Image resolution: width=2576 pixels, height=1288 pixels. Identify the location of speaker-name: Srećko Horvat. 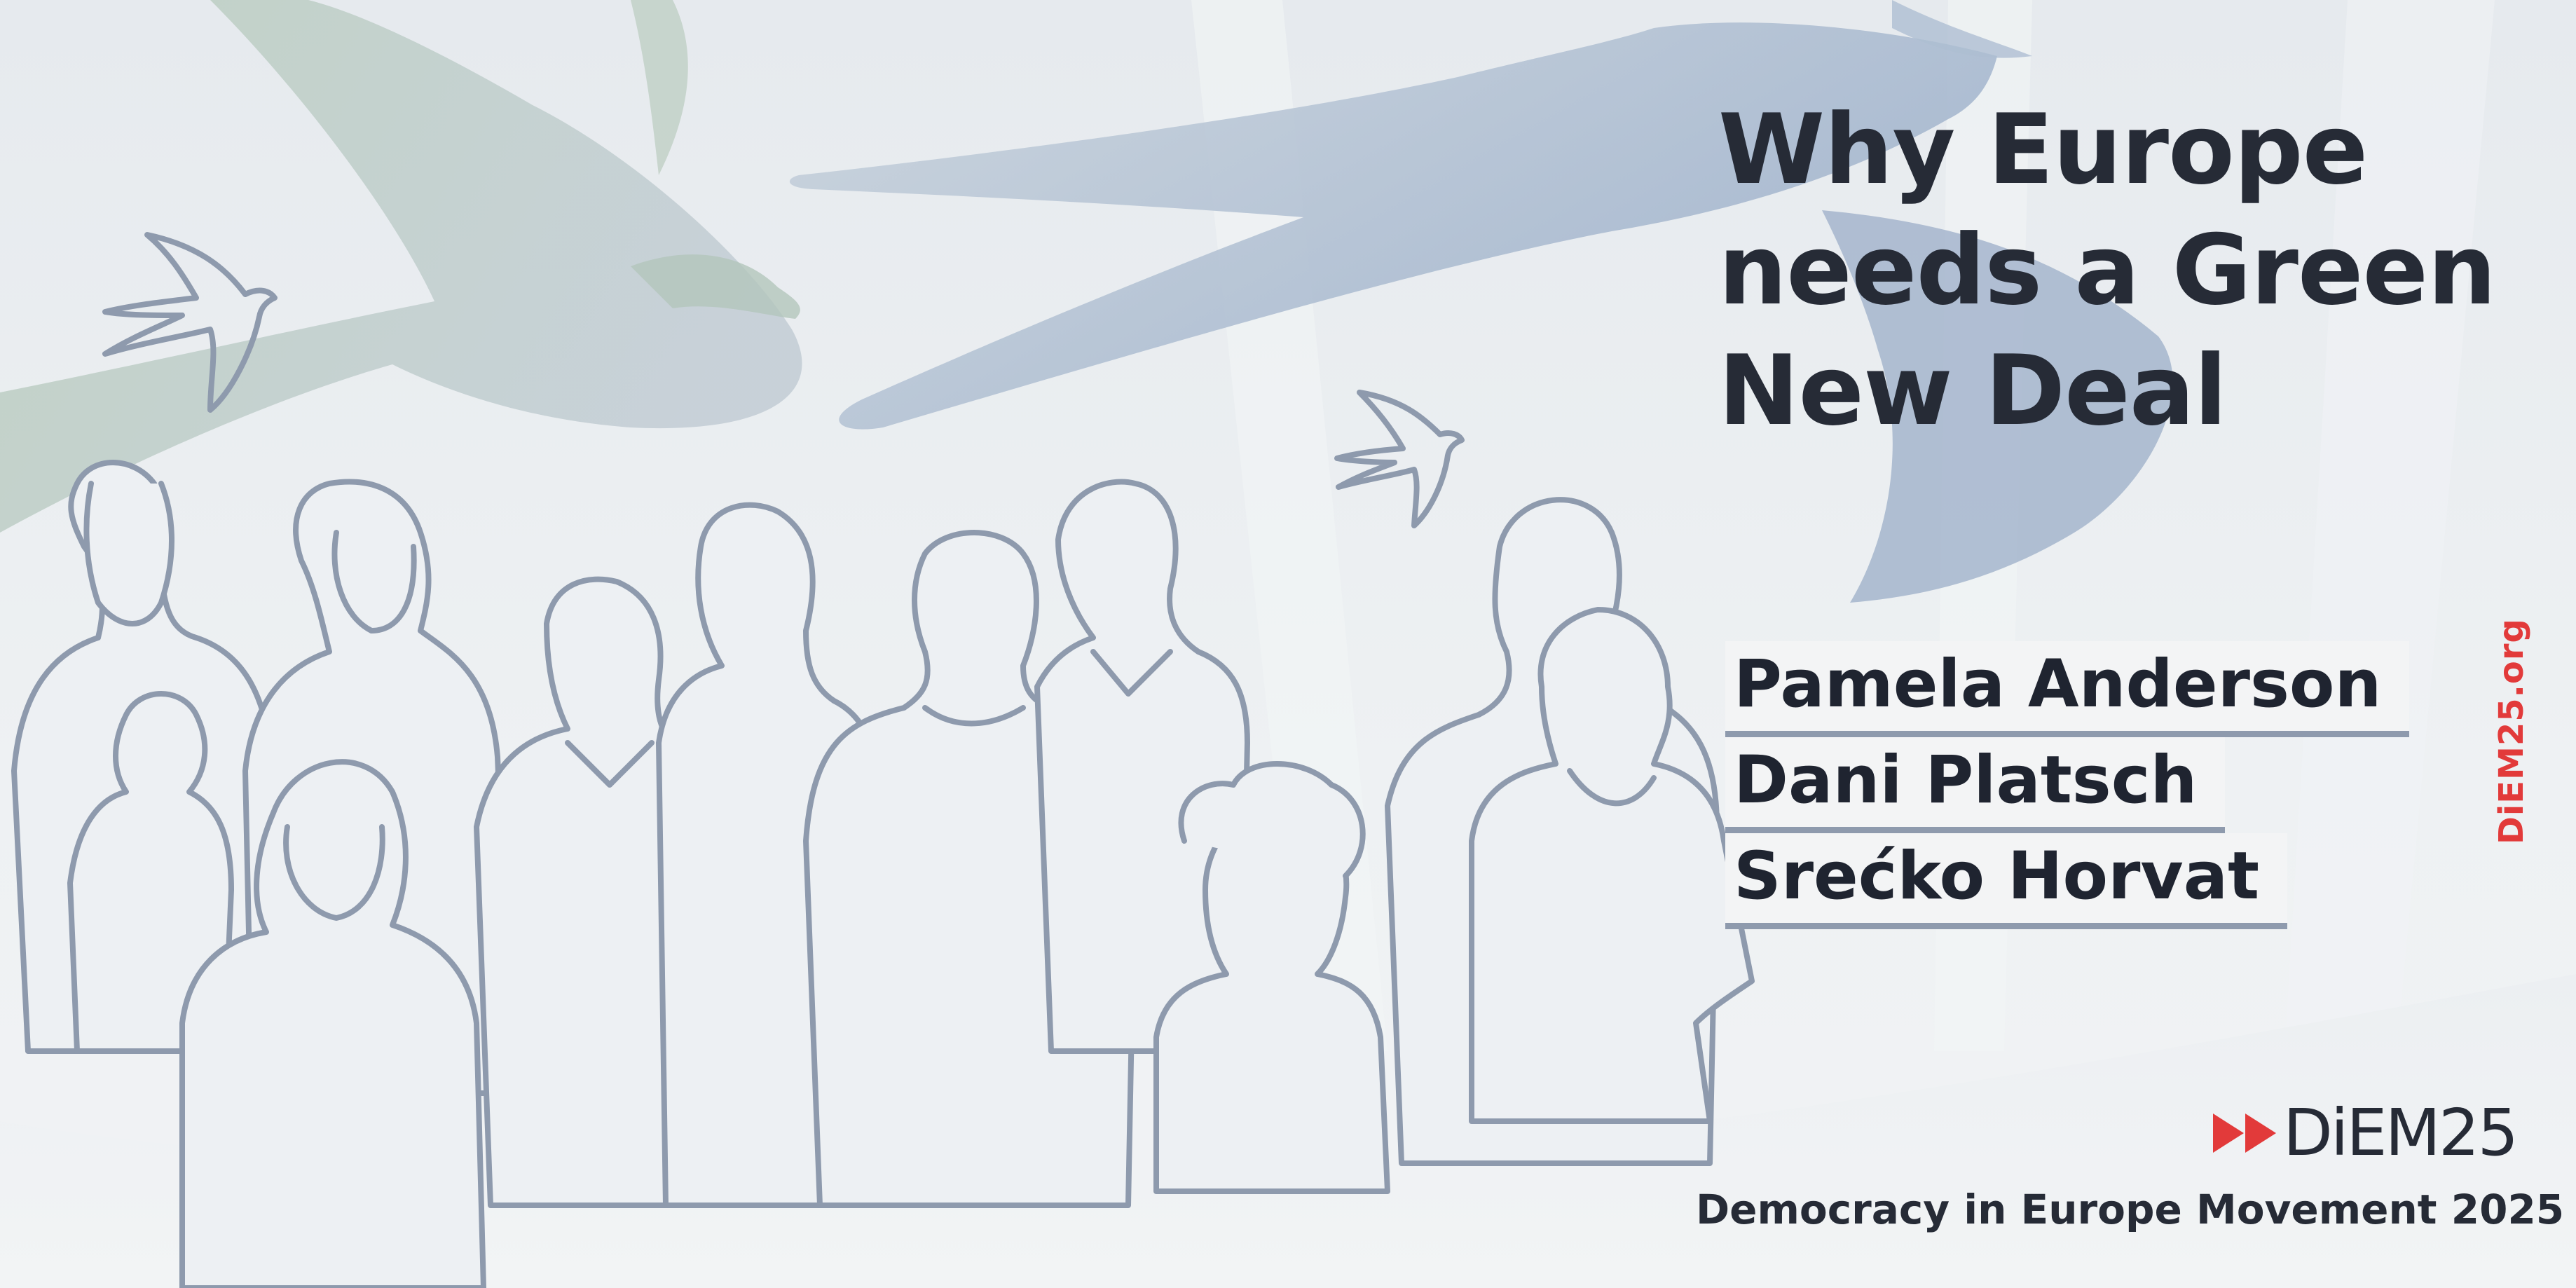
(2006, 881).